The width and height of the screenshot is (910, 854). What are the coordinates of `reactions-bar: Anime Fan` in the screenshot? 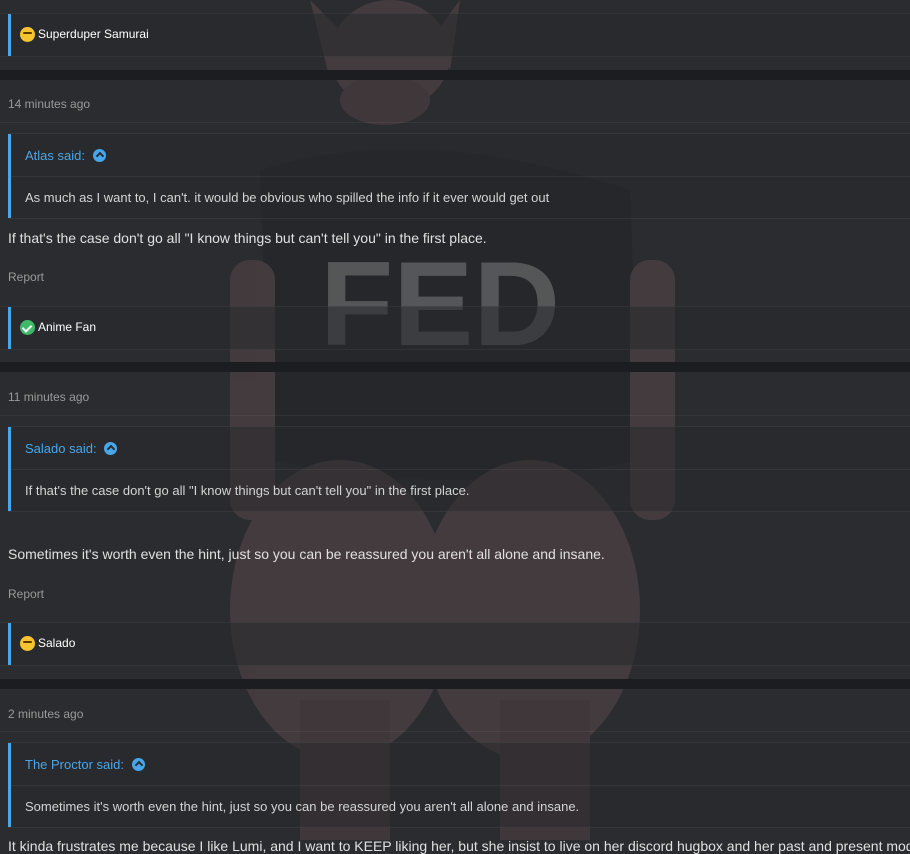 It's located at (455, 328).